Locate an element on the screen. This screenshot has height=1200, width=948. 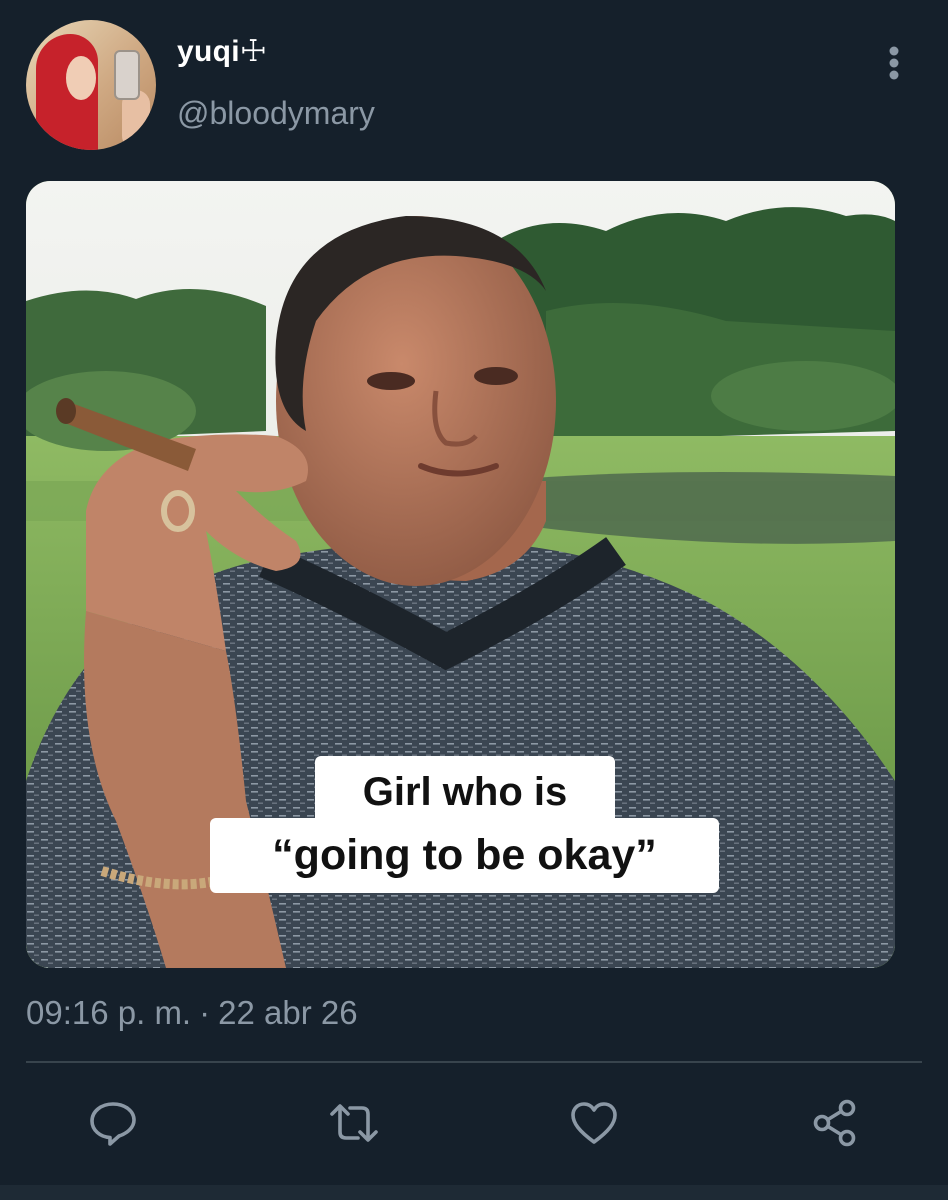
reply-button is located at coordinates (113, 1123).